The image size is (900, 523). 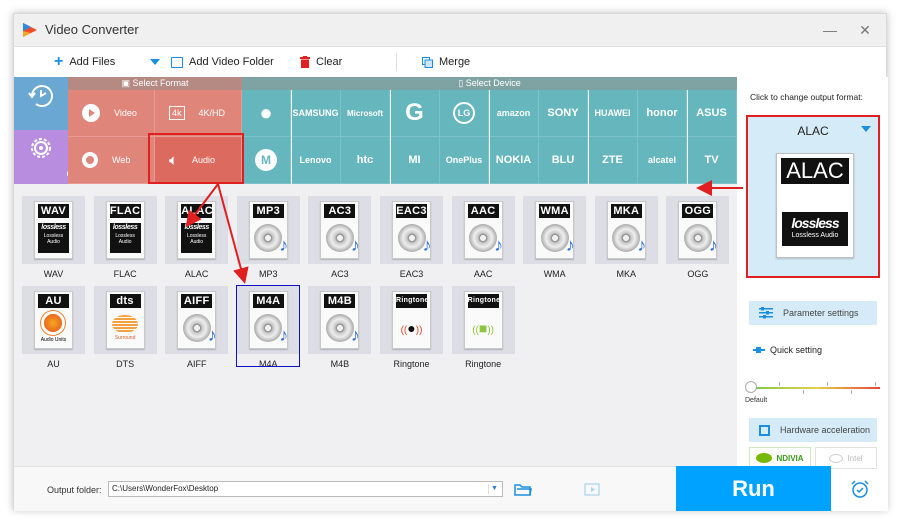 I want to click on tab-4k-hd: 4k 4K/HD, so click(x=198, y=113).